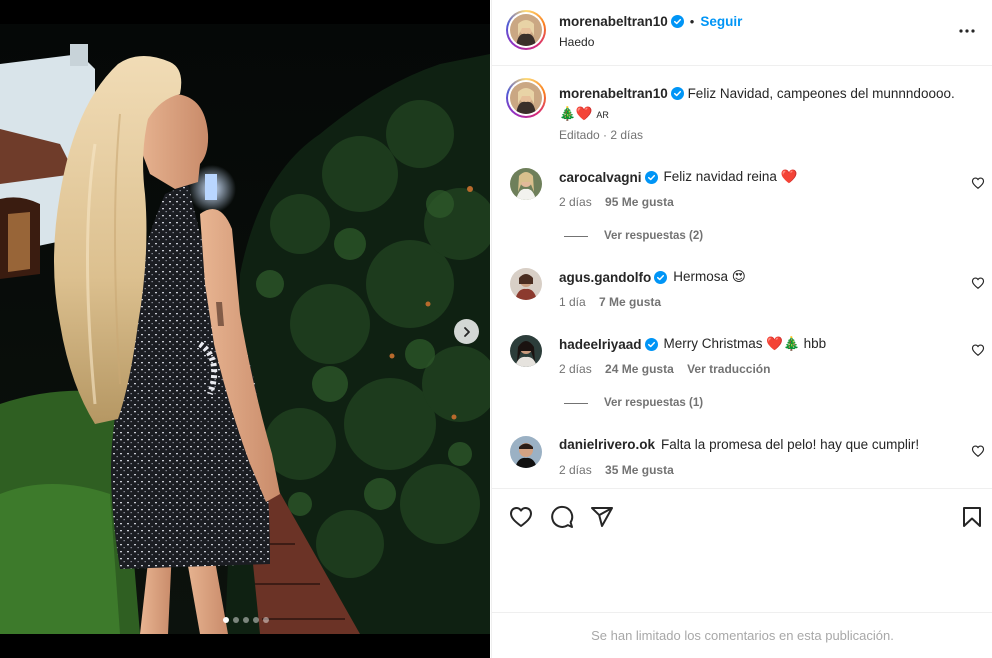  What do you see at coordinates (639, 369) in the screenshot?
I see `comment-likes: 24 Me gusta` at bounding box center [639, 369].